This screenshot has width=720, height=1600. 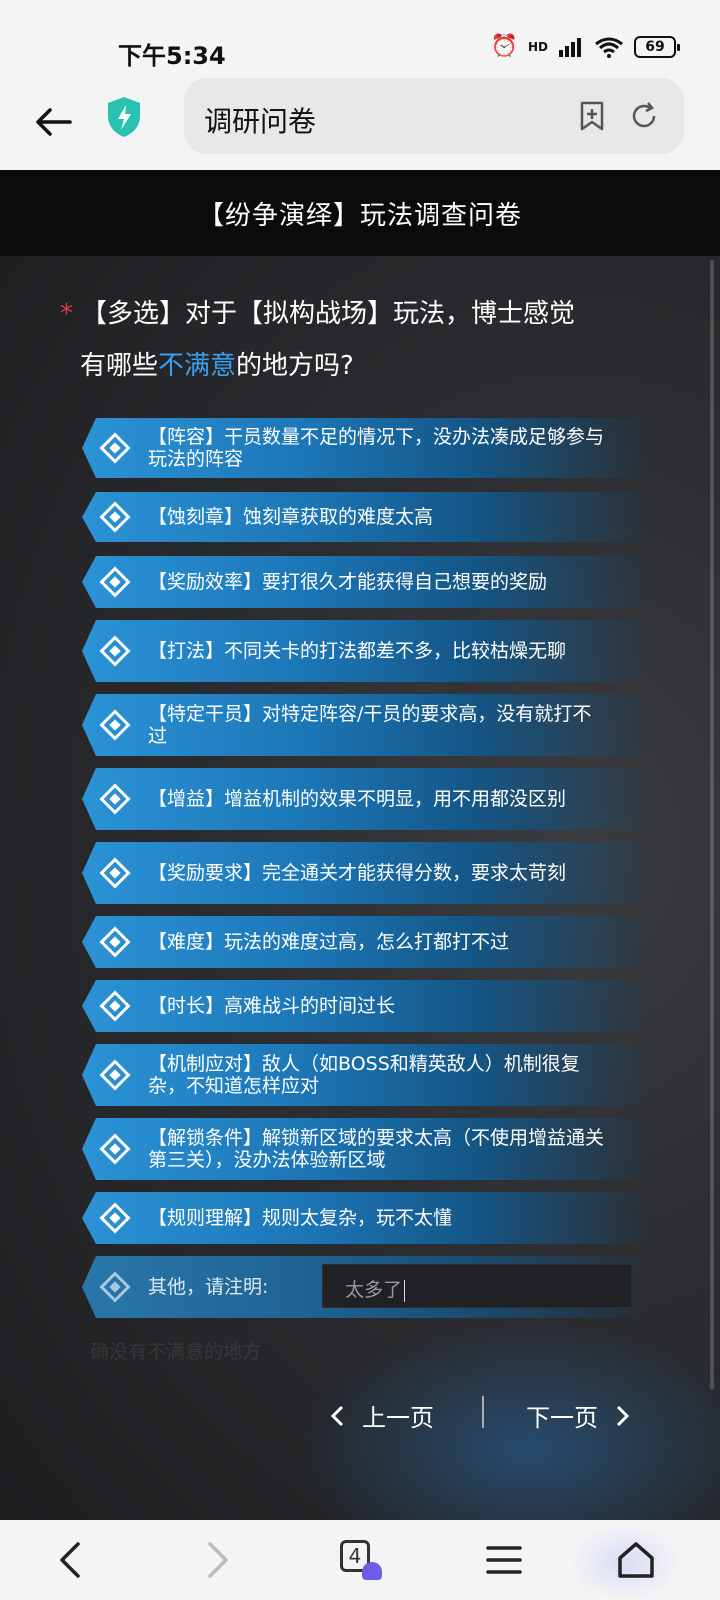 I want to click on option-label: 【蚀刻章】蚀刻章获取的难度太高, so click(x=291, y=517).